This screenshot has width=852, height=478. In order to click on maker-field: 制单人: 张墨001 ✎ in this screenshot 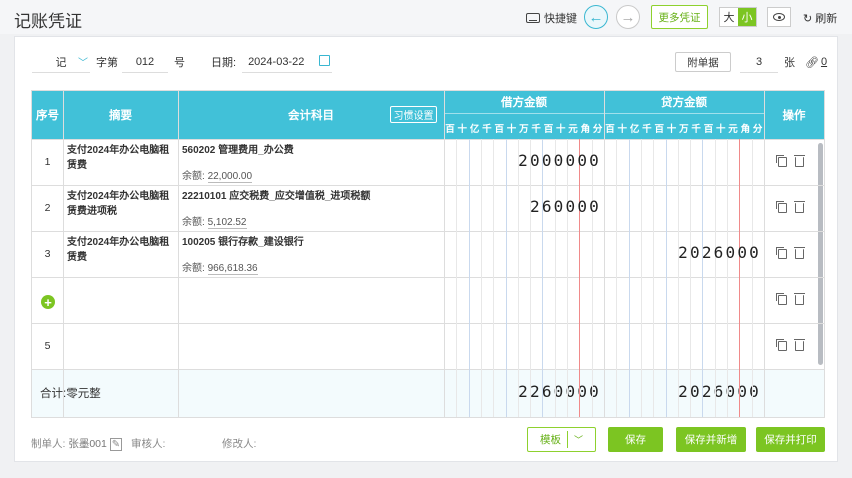, I will do `click(77, 443)`.